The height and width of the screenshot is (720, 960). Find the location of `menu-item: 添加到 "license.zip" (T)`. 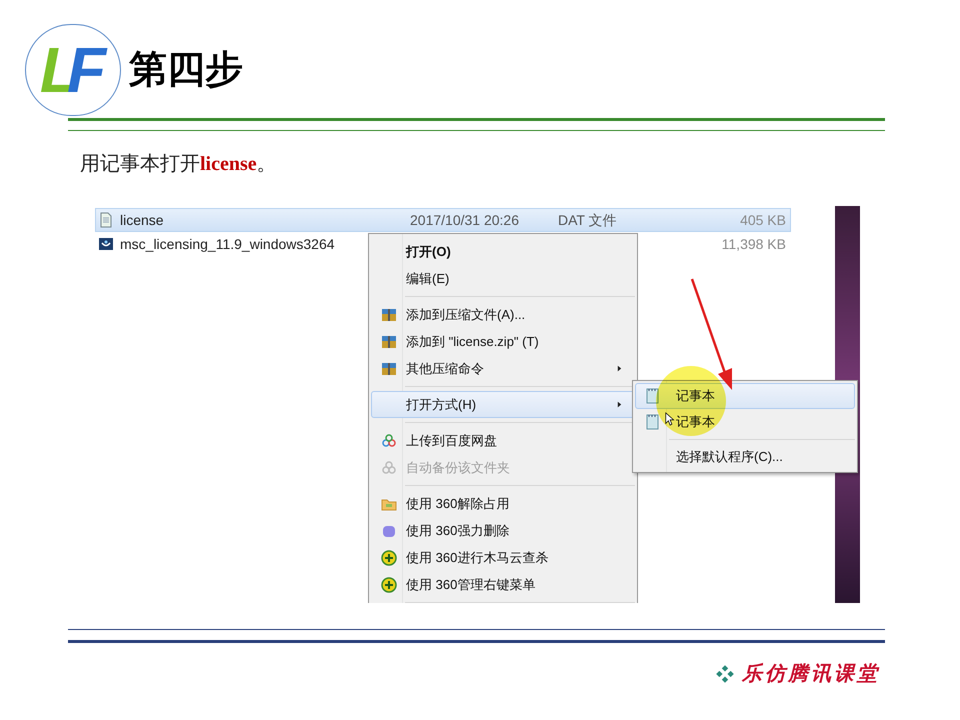

menu-item: 添加到 "license.zip" (T) is located at coordinates (503, 341).